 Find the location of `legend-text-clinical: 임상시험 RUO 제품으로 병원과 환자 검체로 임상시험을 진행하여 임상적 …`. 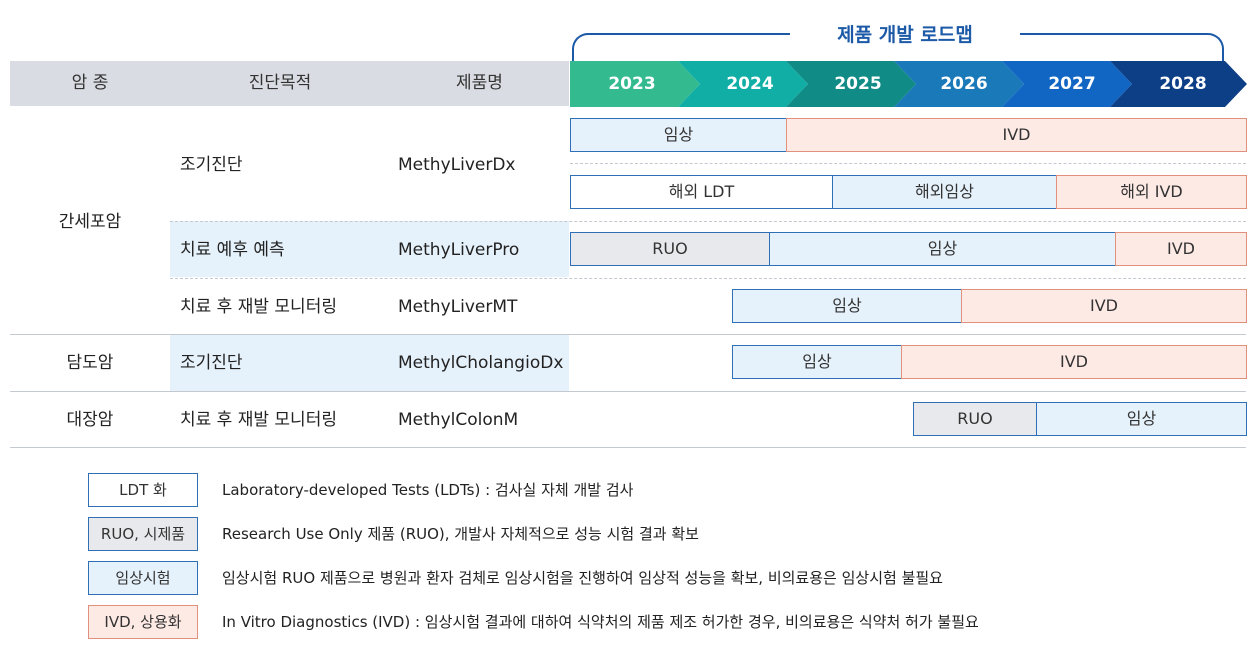

legend-text-clinical: 임상시험 RUO 제품으로 병원과 환자 검체로 임상시험을 진행하여 임상적 … is located at coordinates (582, 578).